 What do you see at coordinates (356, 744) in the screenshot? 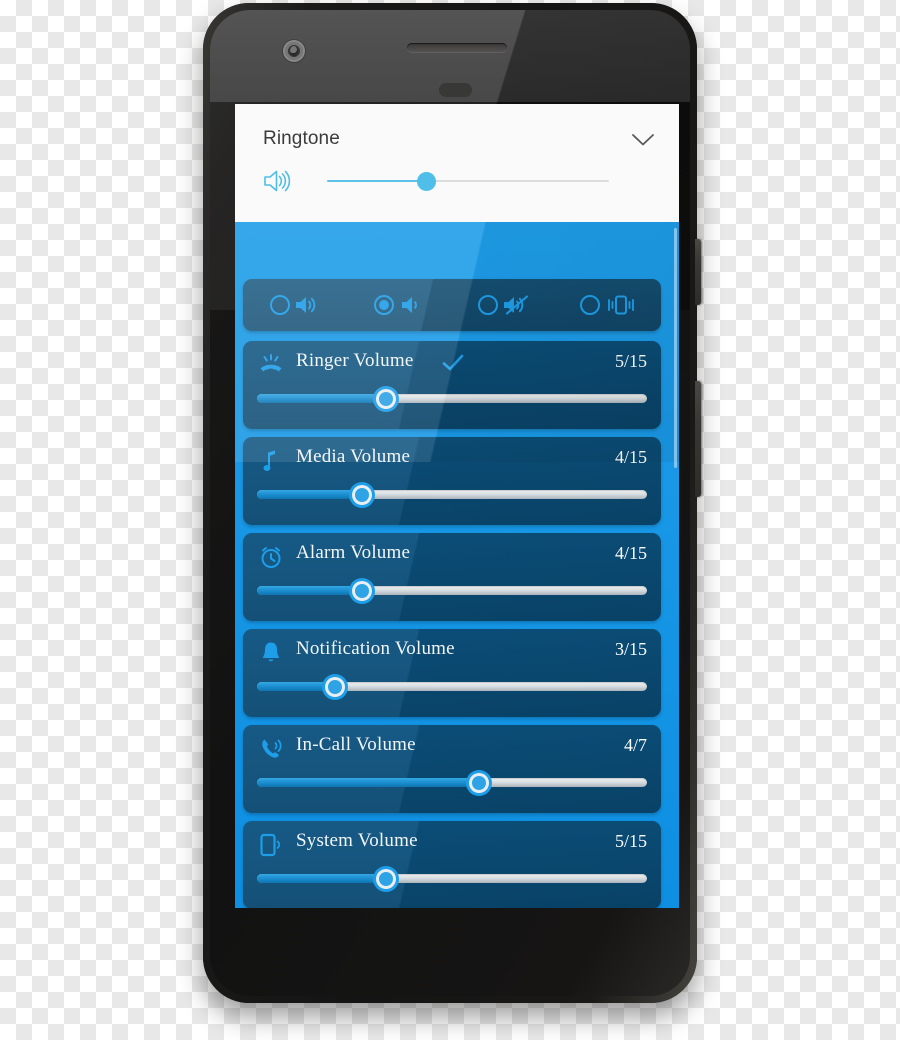
I see `volume-row-label: In-Call Volume` at bounding box center [356, 744].